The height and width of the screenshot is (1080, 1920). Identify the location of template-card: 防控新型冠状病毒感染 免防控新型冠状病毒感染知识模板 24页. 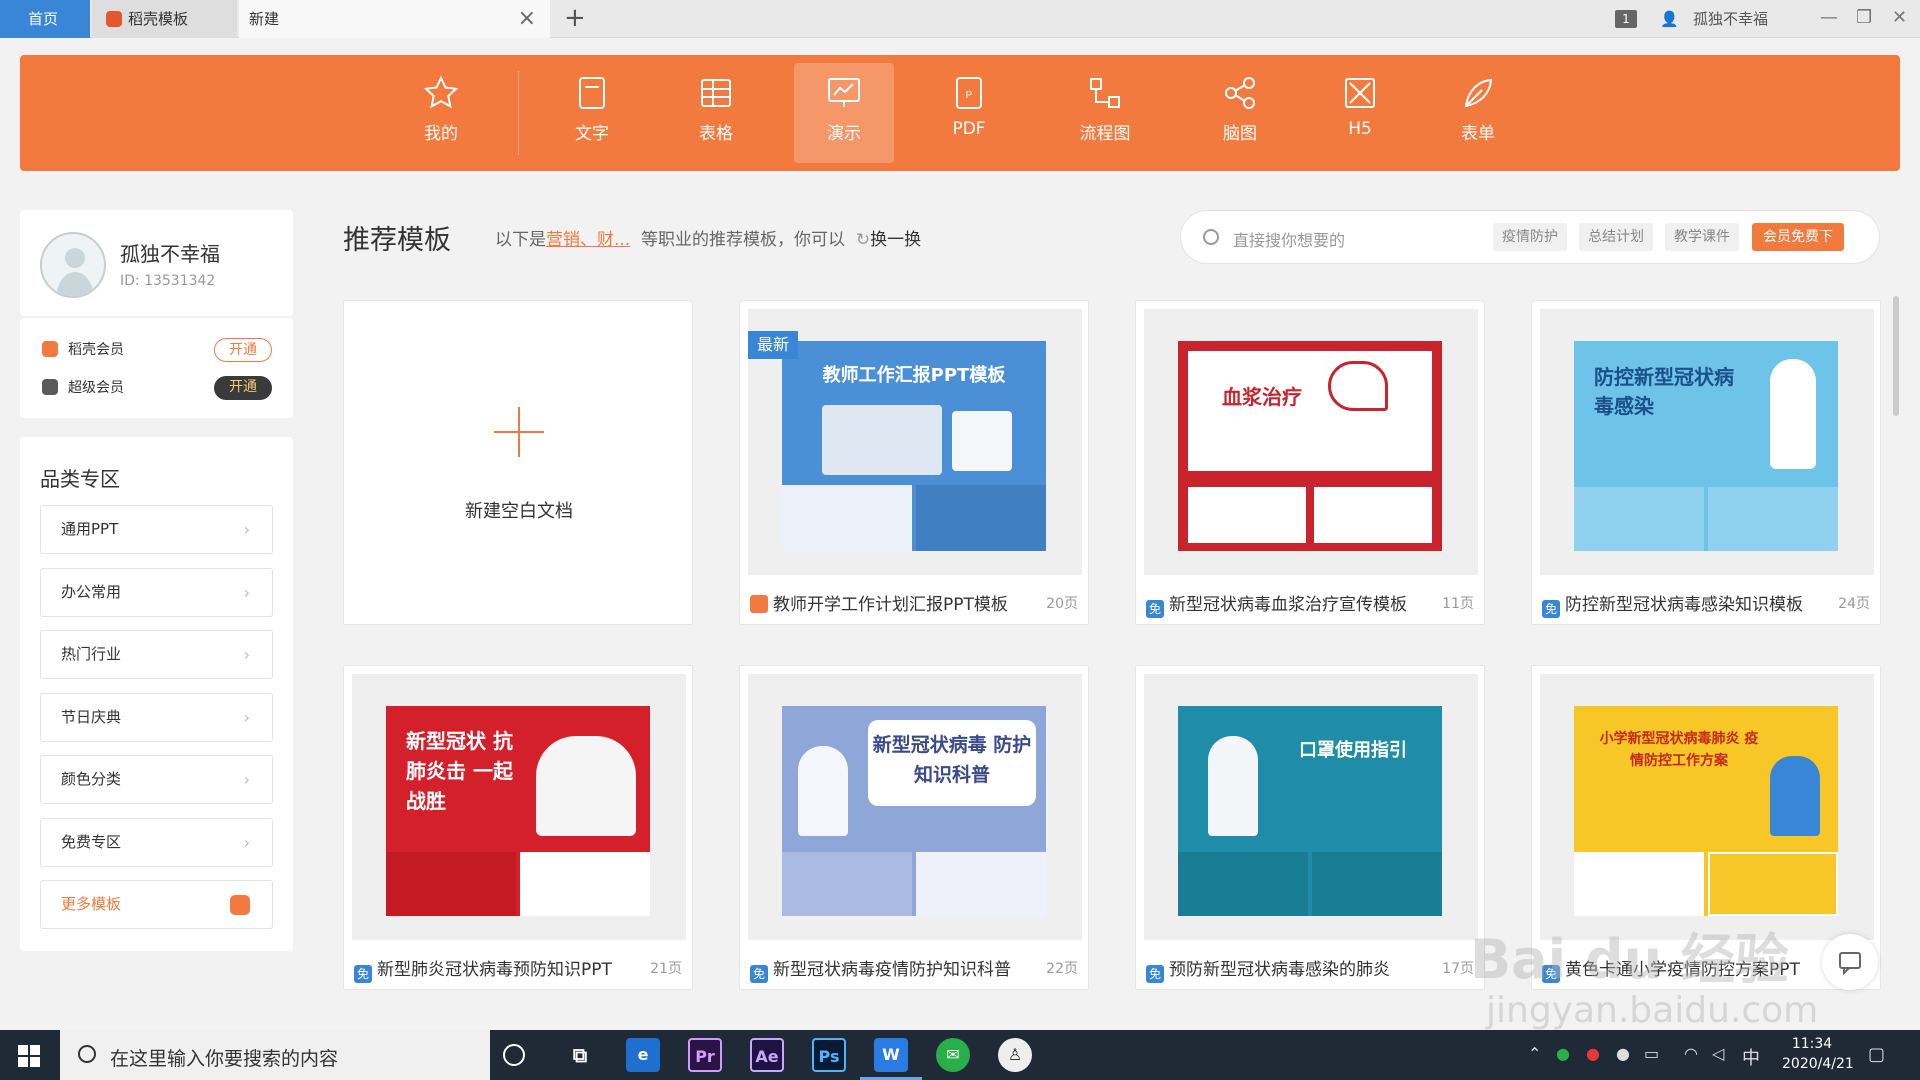
(1706, 462).